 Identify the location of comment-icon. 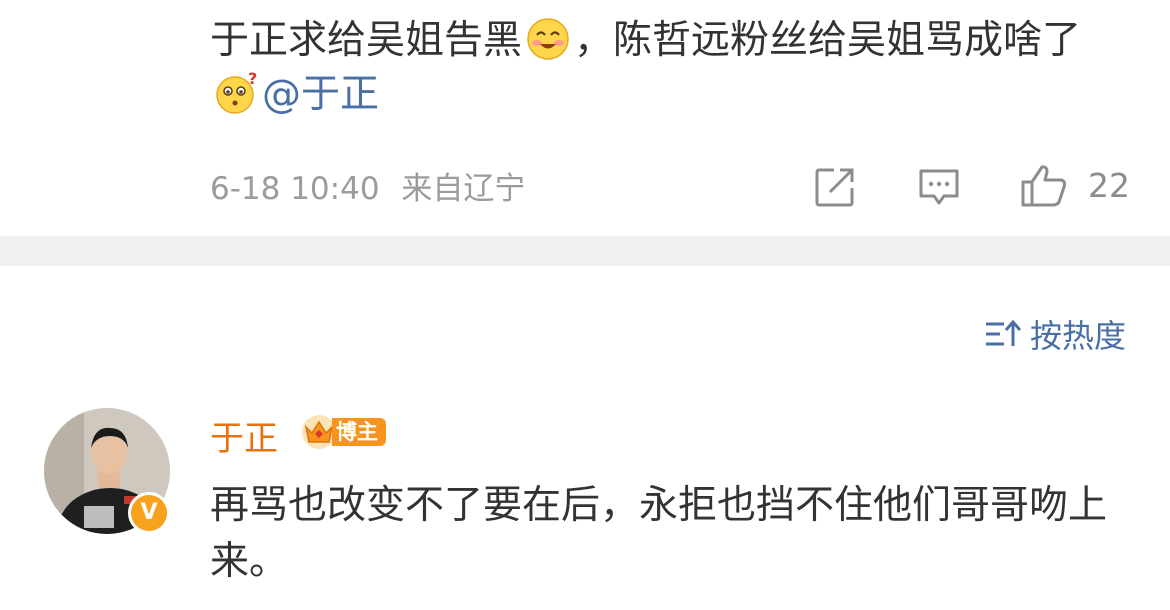
(939, 187).